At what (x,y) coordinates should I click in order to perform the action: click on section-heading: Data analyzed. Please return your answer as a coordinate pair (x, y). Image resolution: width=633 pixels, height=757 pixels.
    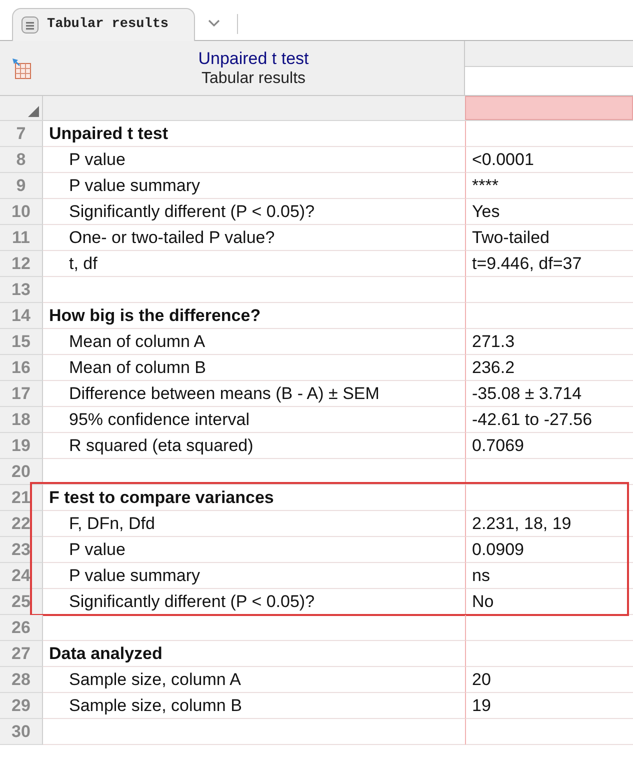
    Looking at the image, I should click on (254, 654).